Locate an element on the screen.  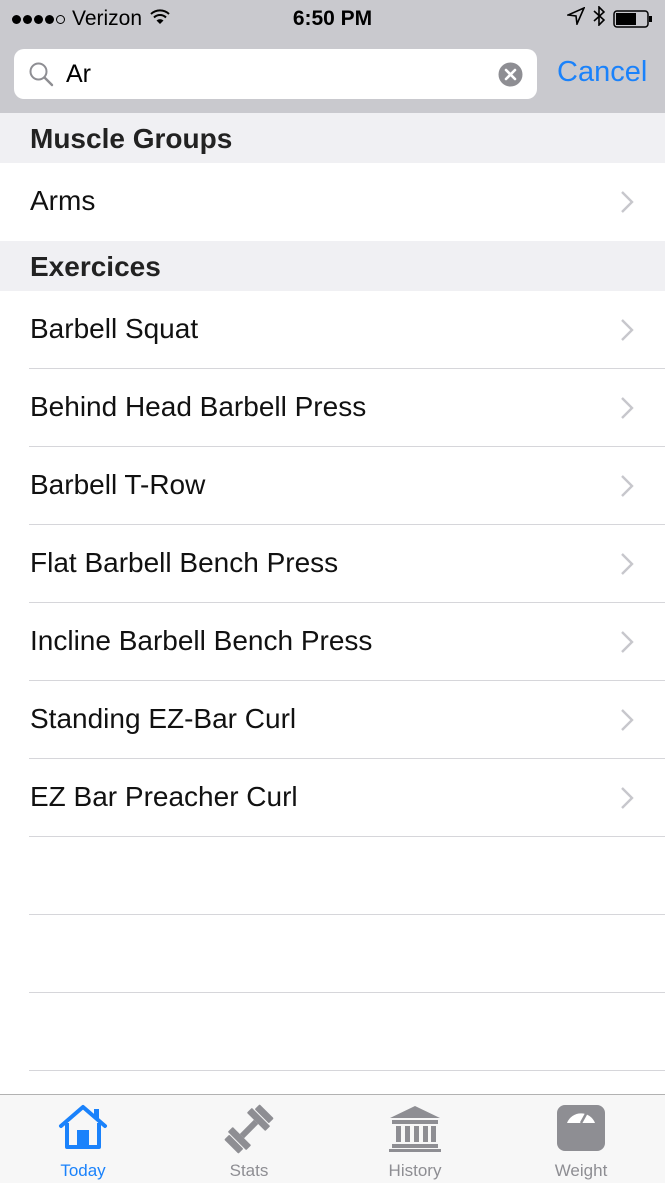
tab-history: History is located at coordinates (415, 1139).